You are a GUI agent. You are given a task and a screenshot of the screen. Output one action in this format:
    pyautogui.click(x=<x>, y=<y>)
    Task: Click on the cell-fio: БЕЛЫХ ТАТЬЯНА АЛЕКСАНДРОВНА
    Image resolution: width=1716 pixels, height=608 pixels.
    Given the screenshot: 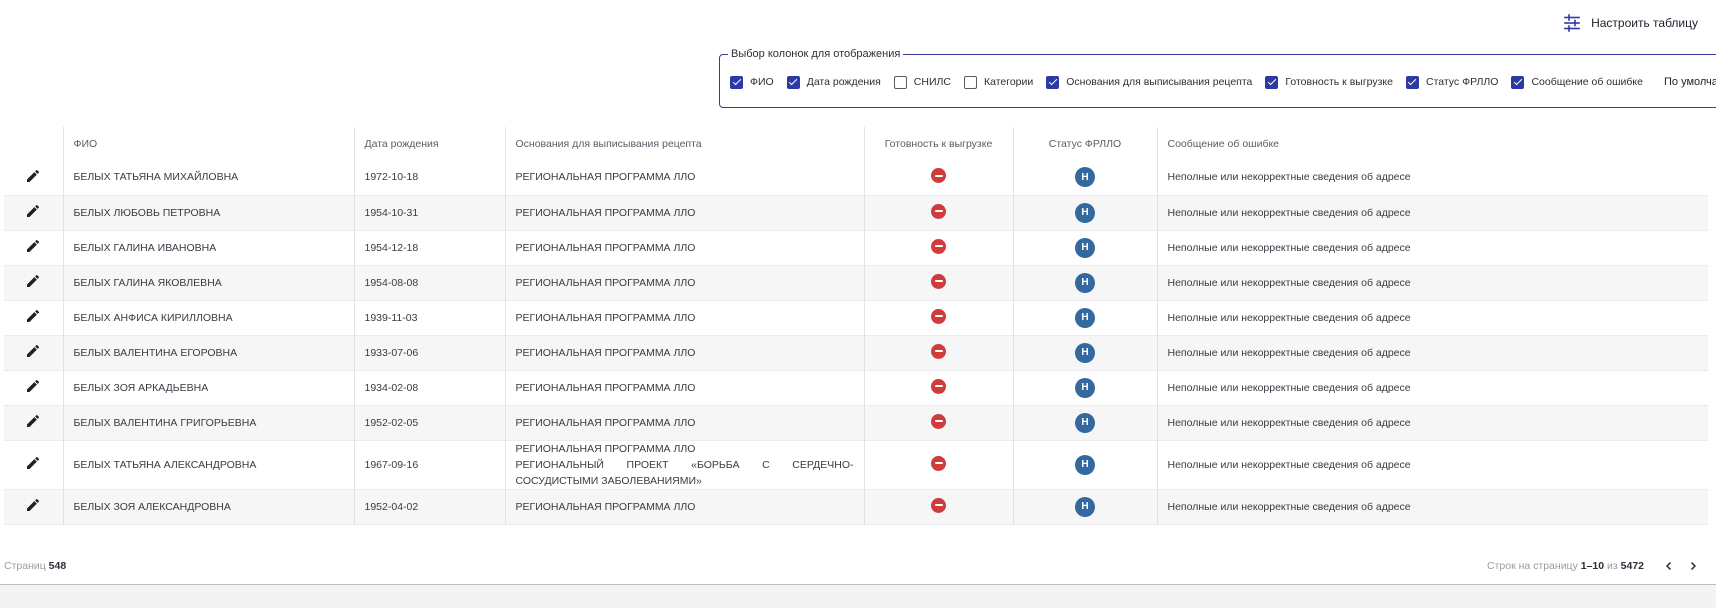 What is the action you would take?
    pyautogui.click(x=209, y=464)
    